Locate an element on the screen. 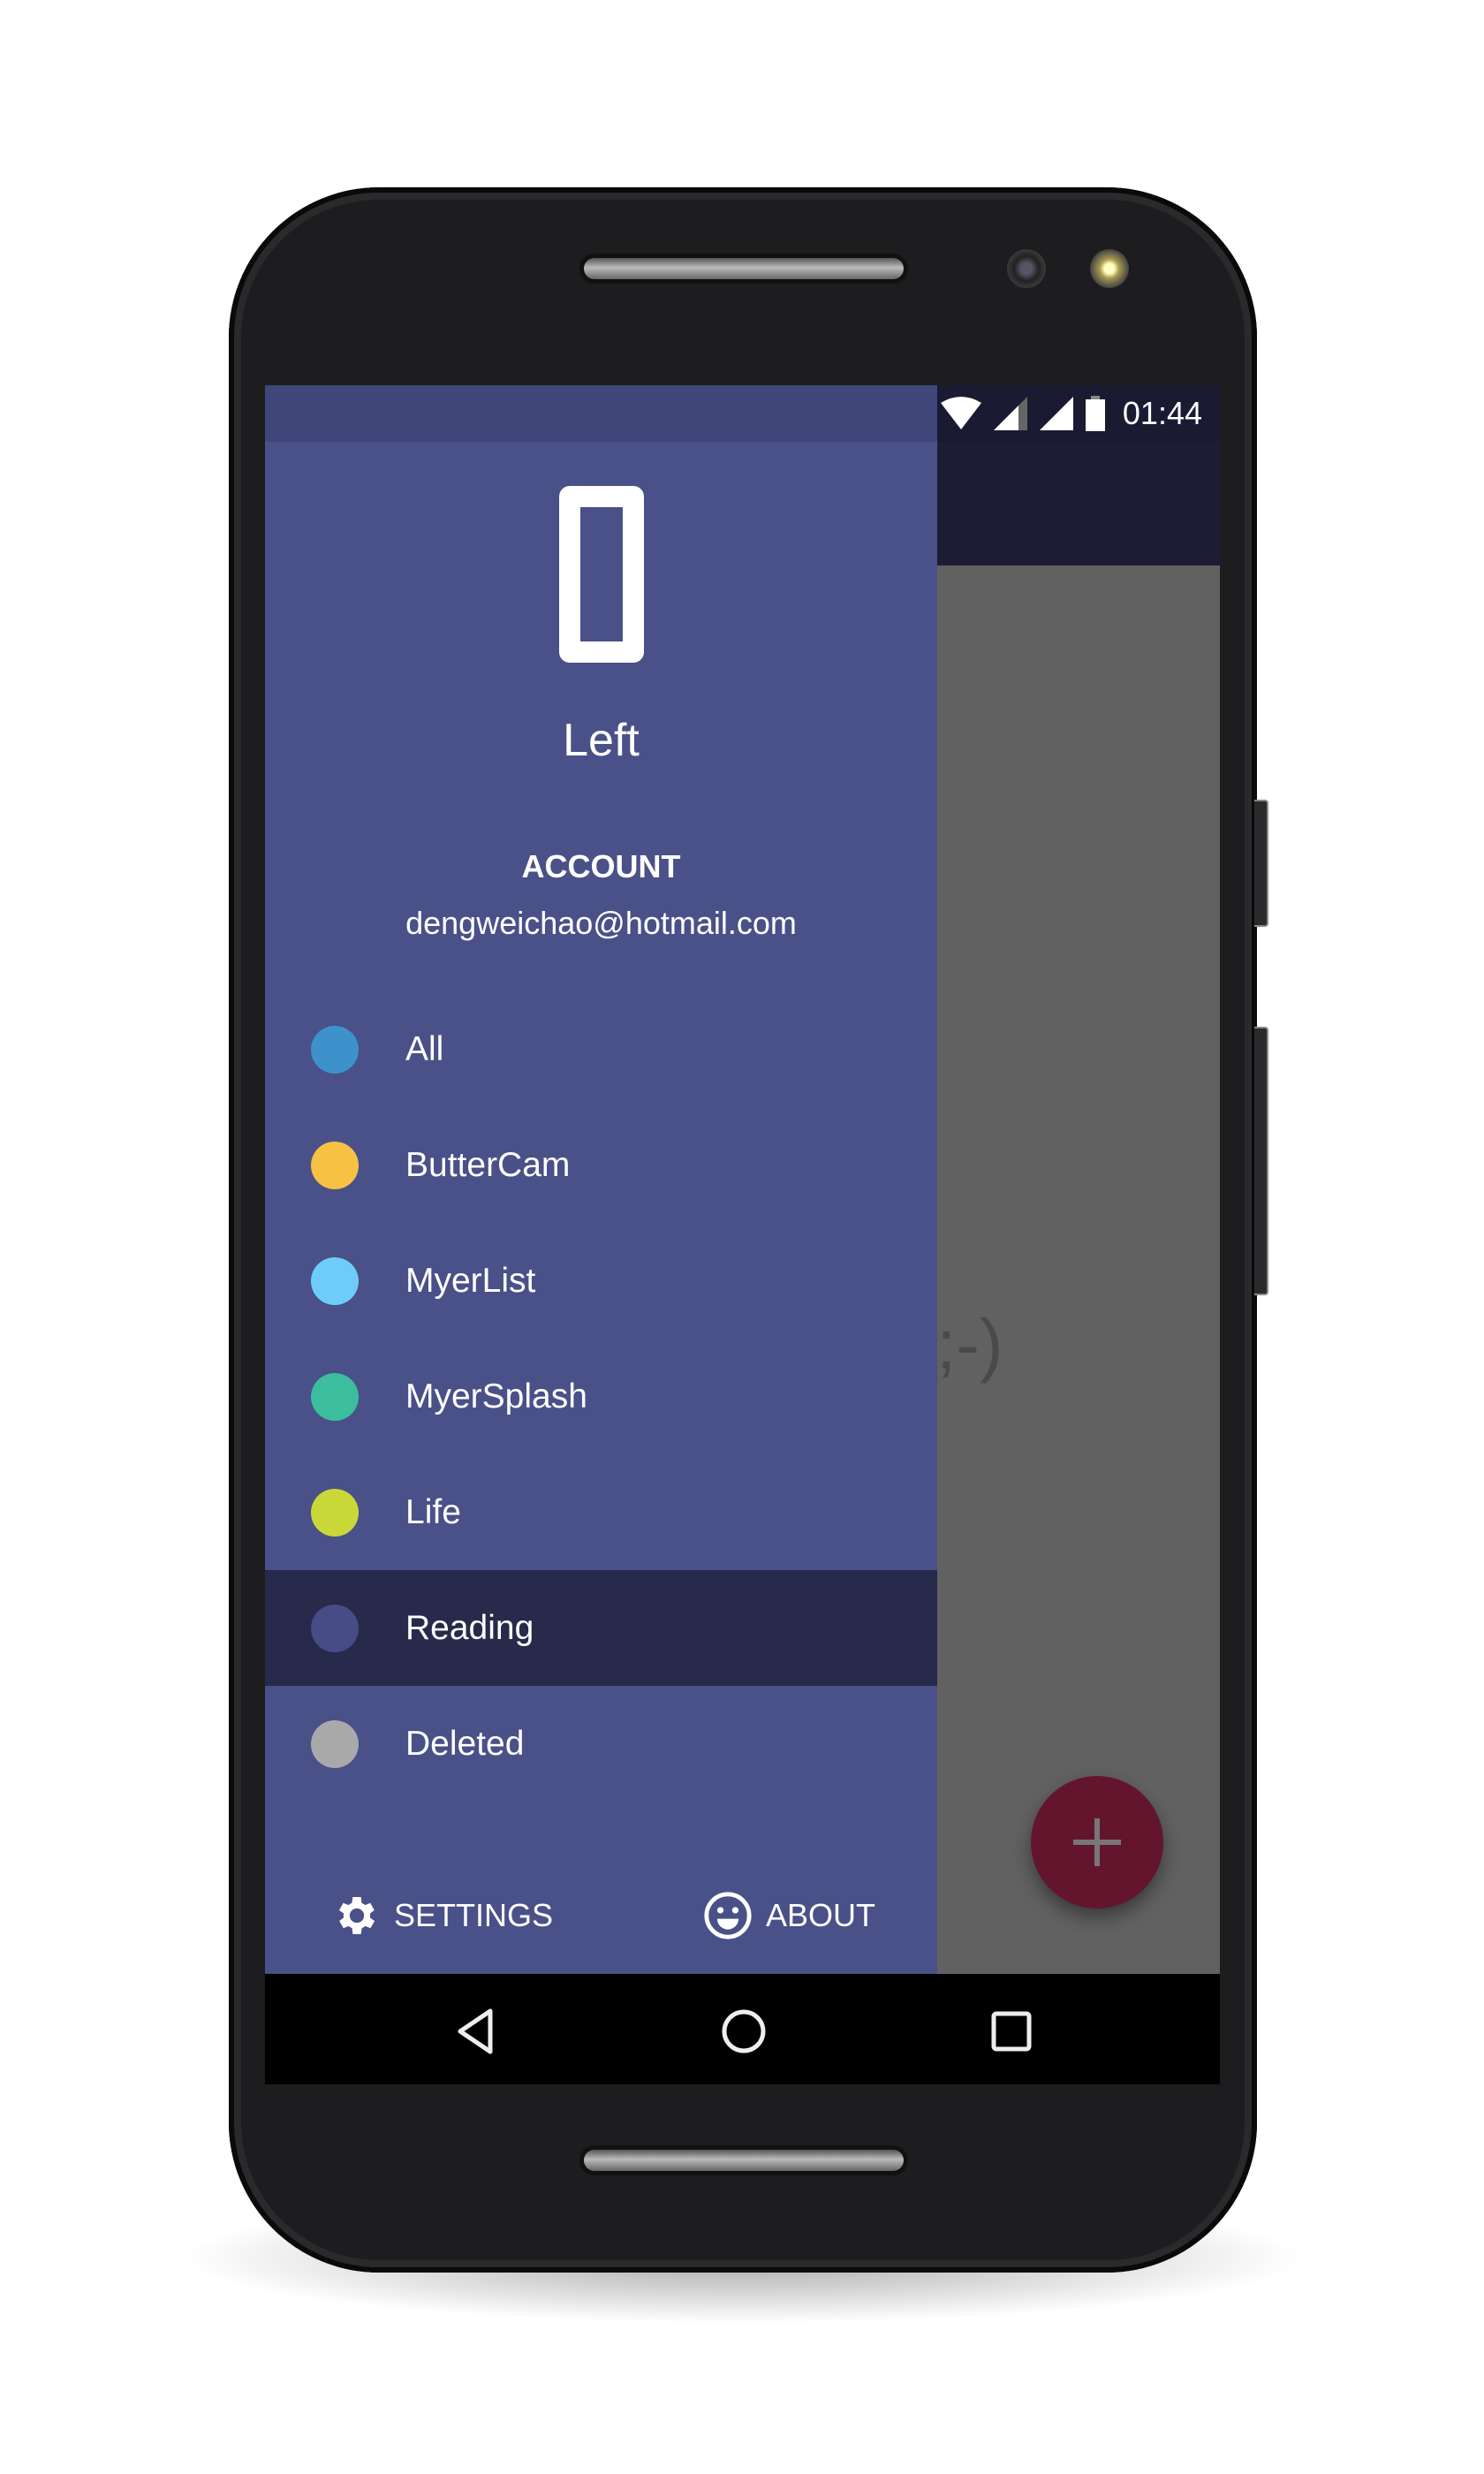 Image resolution: width=1484 pixels, height=2474 pixels. battery-icon is located at coordinates (1095, 413).